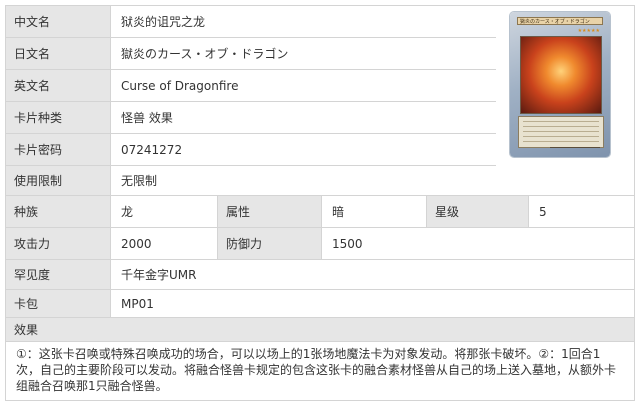  I want to click on label-effect: 效果, so click(320, 329).